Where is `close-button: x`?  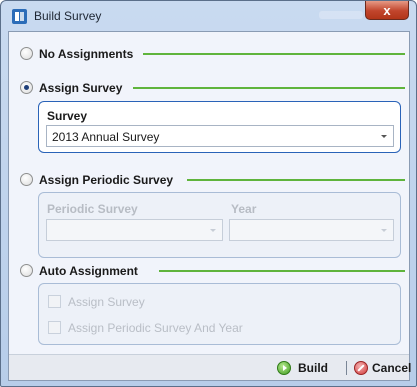
close-button: x is located at coordinates (387, 10).